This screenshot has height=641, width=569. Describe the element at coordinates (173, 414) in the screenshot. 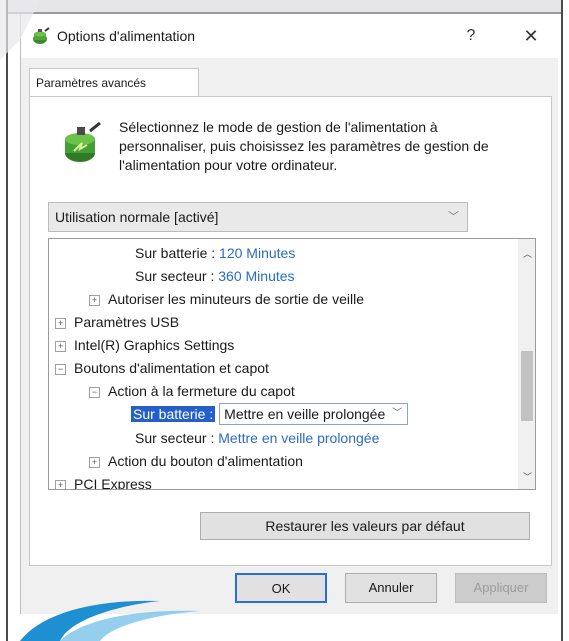

I see `row-label-selected: Sur batterie :` at that location.